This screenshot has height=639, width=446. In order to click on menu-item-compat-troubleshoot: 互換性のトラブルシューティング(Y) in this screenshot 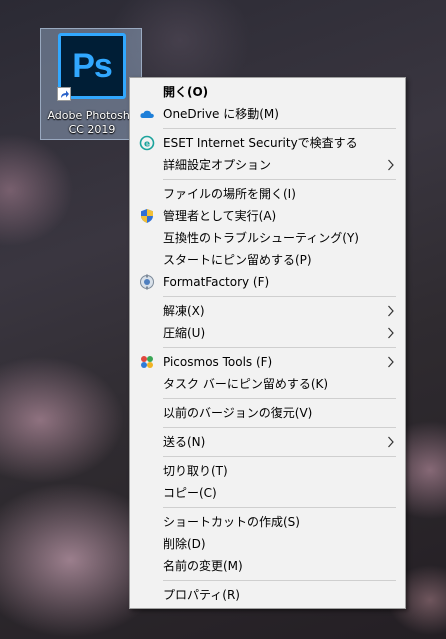, I will do `click(267, 238)`.